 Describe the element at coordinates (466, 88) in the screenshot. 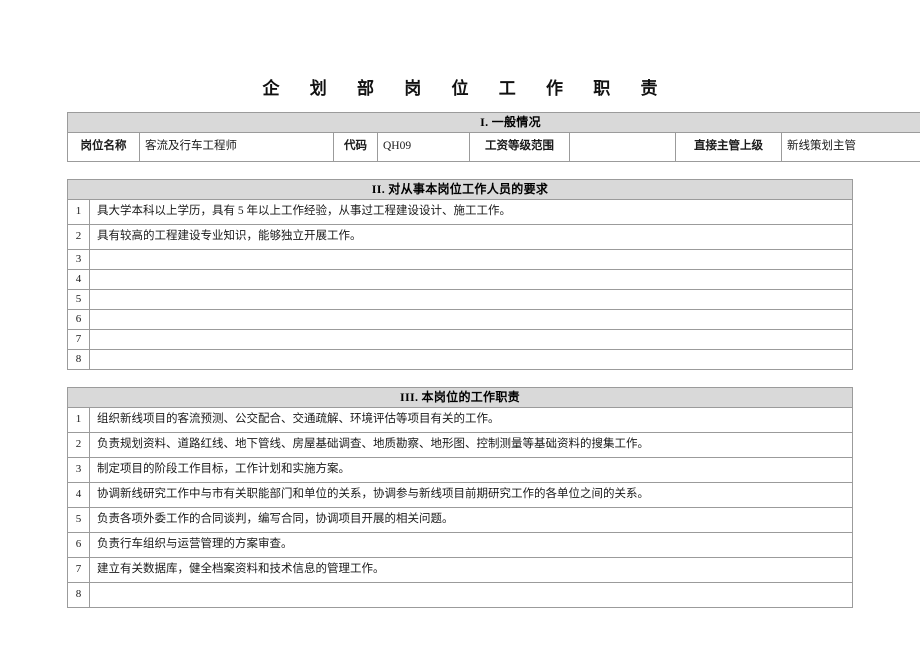

I see `page-title: 企 划 部 岗 位 工 作 职 责` at that location.